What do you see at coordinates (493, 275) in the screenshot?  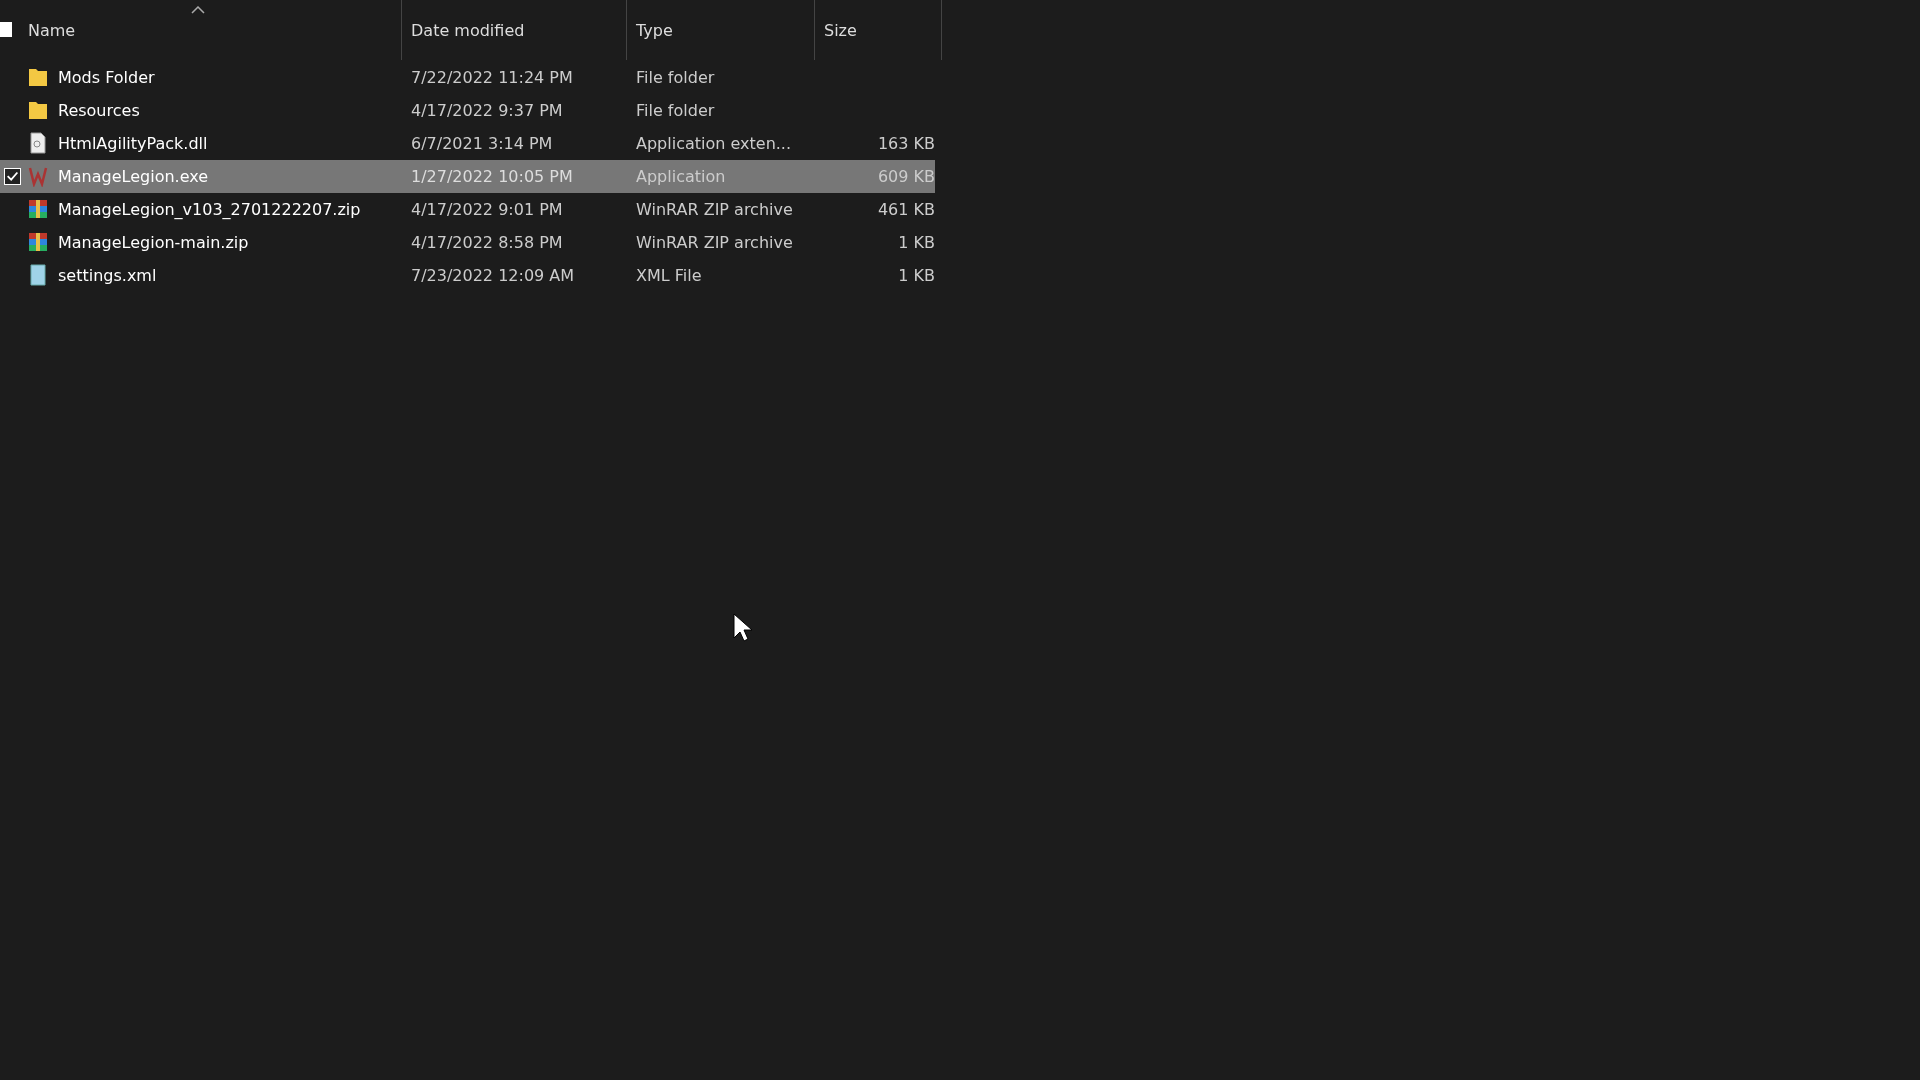 I see `date-modified: 7/23/2022 12:09 AM` at bounding box center [493, 275].